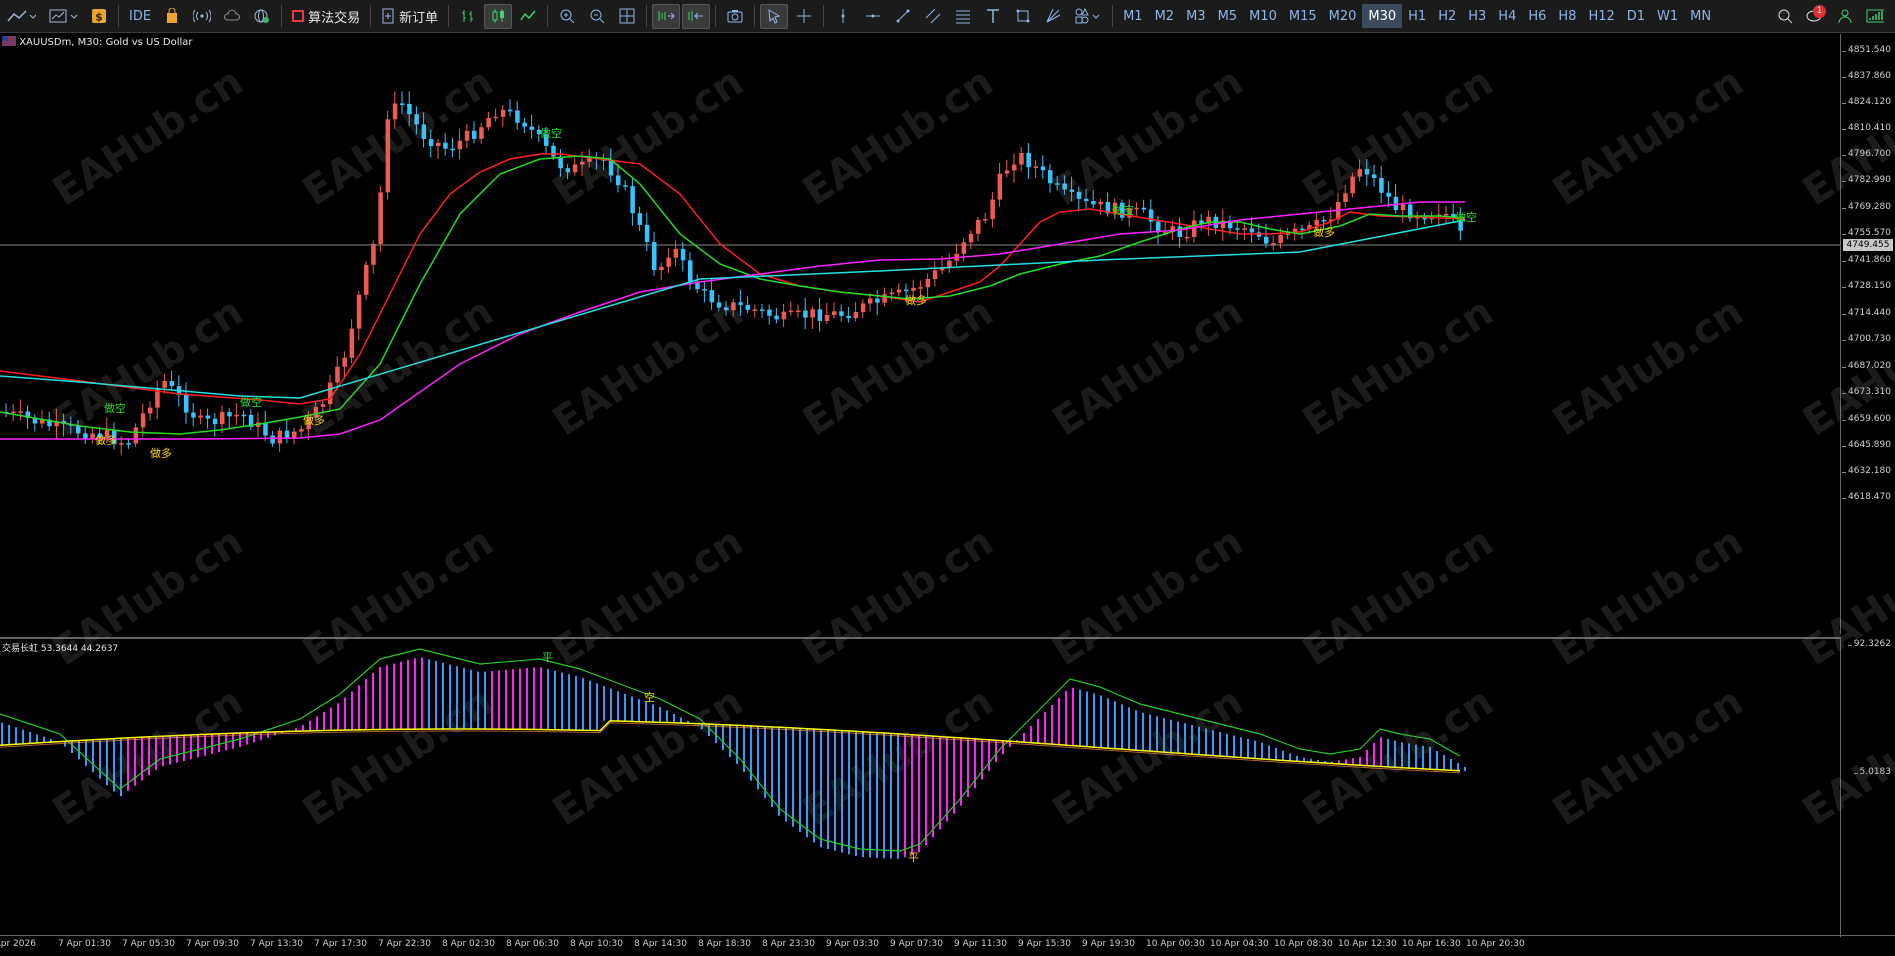  What do you see at coordinates (1382, 16) in the screenshot?
I see `timeframe-m30-button: M30` at bounding box center [1382, 16].